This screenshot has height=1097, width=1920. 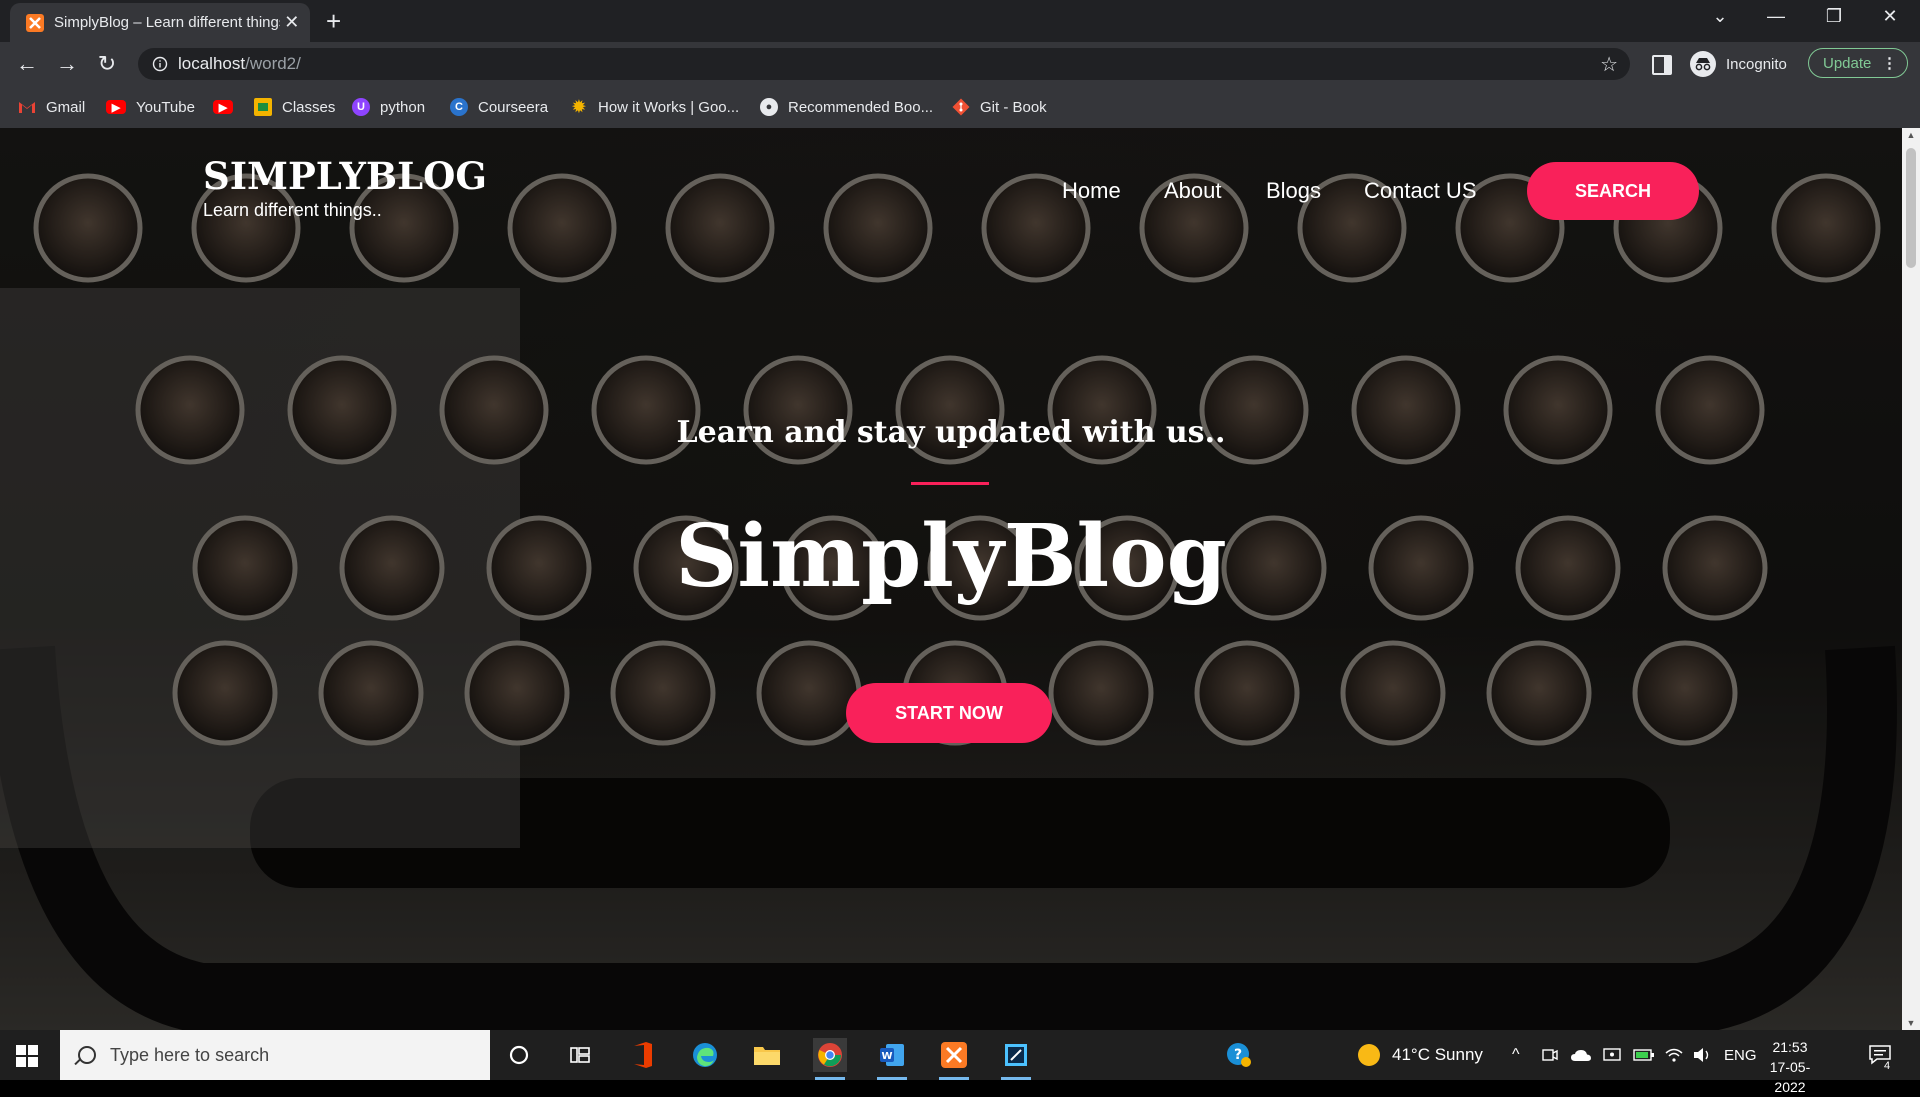 I want to click on notification-count: 4, so click(x=1887, y=1066).